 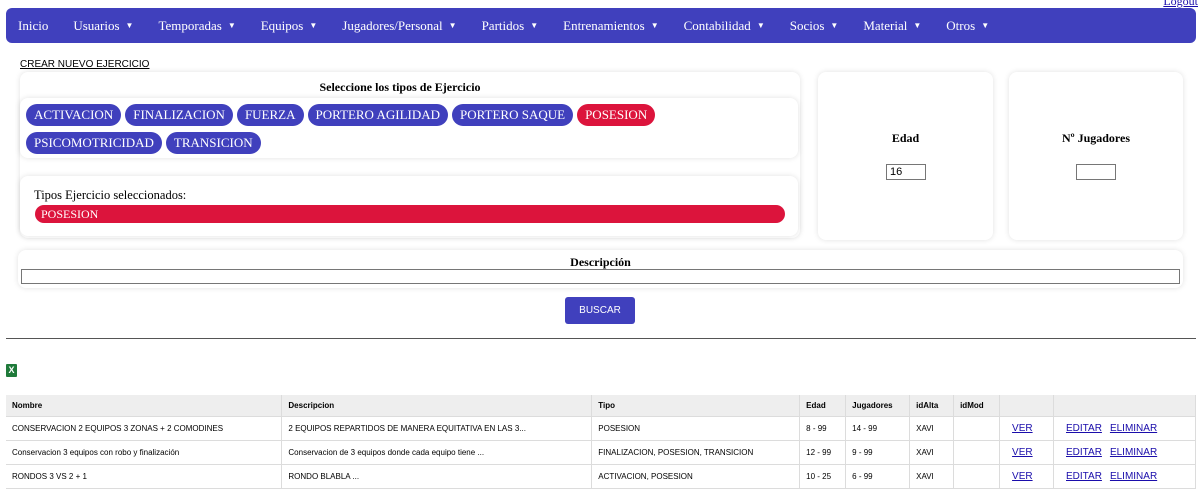 I want to click on nav-item-otros: Otros ▼, so click(x=967, y=26).